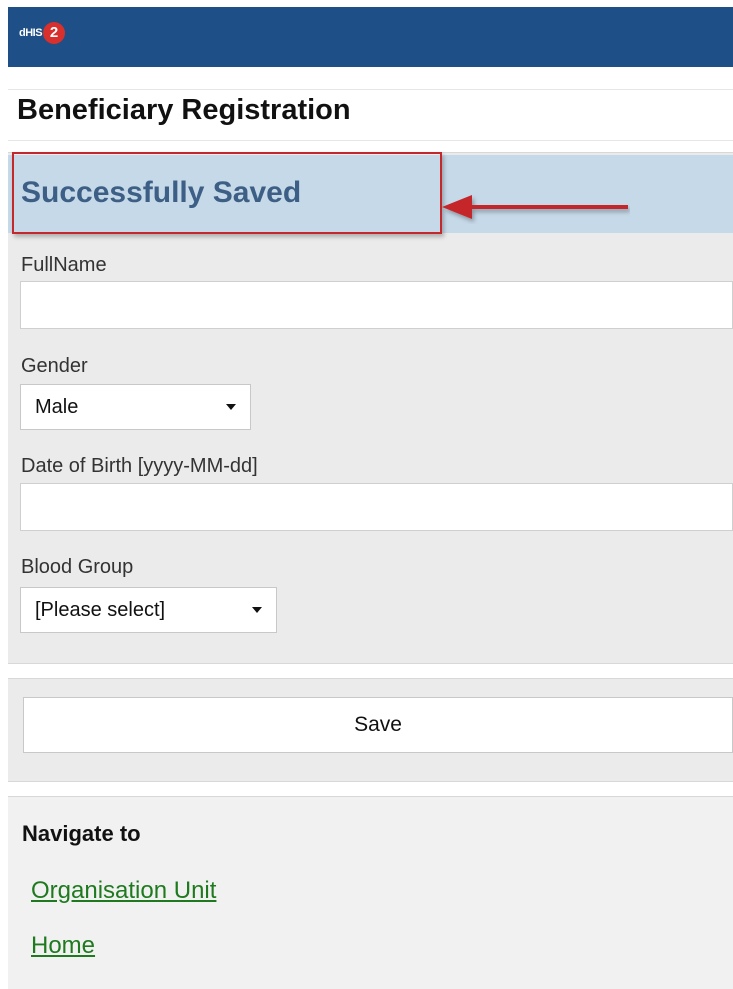 The width and height of the screenshot is (733, 989). I want to click on fullname-label: FullName, so click(64, 265).